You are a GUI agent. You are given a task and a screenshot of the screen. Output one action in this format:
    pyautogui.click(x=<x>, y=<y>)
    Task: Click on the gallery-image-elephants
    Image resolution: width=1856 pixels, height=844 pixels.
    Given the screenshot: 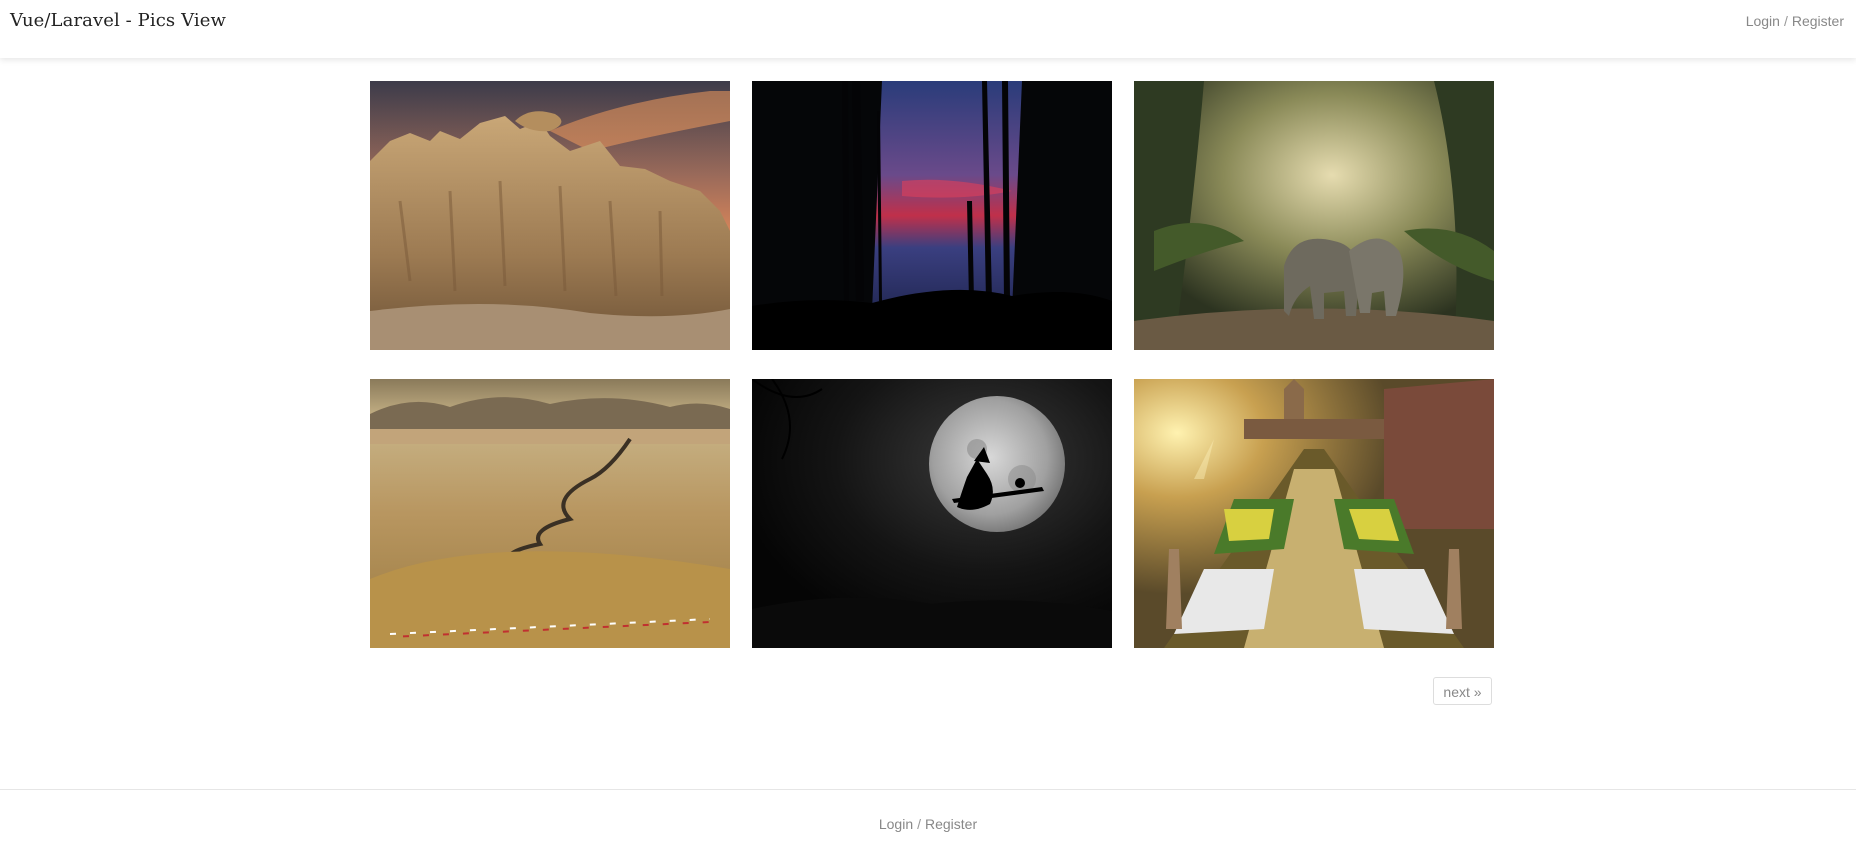 What is the action you would take?
    pyautogui.click(x=1314, y=215)
    